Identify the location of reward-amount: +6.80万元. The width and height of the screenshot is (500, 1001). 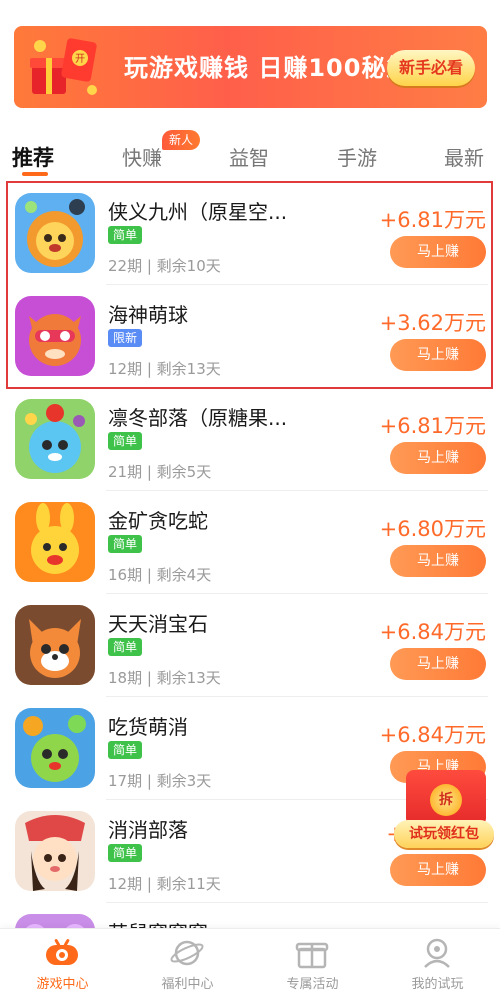
(432, 529).